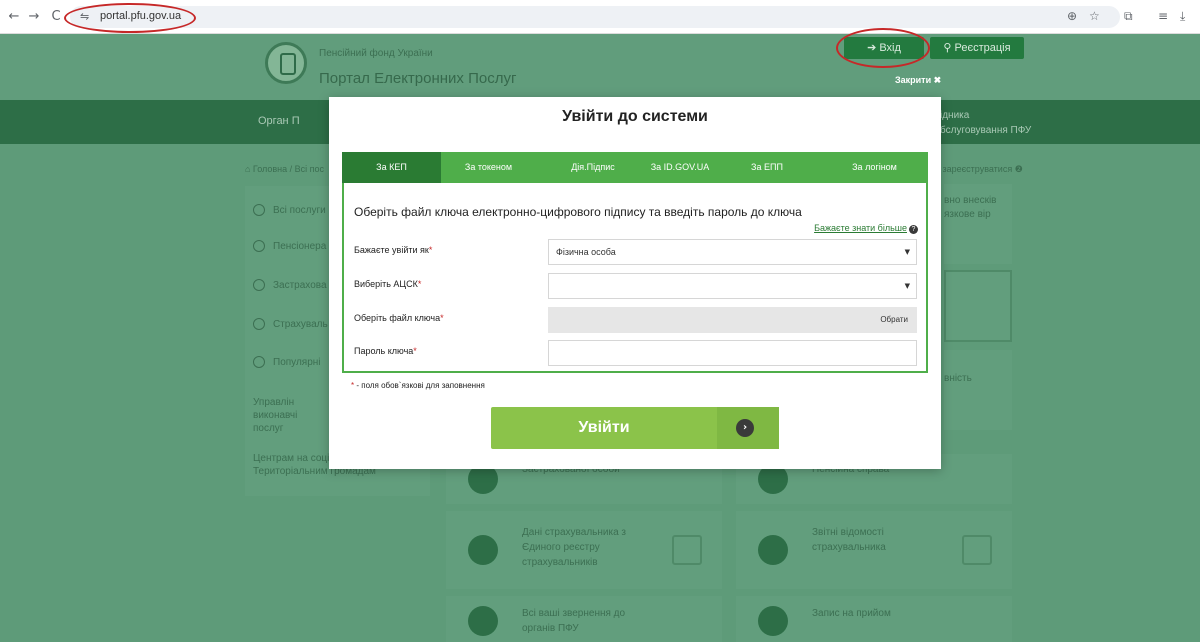  Describe the element at coordinates (680, 167) in the screenshot. I see `tab-id-gov: За ID.GOV.UA` at that location.